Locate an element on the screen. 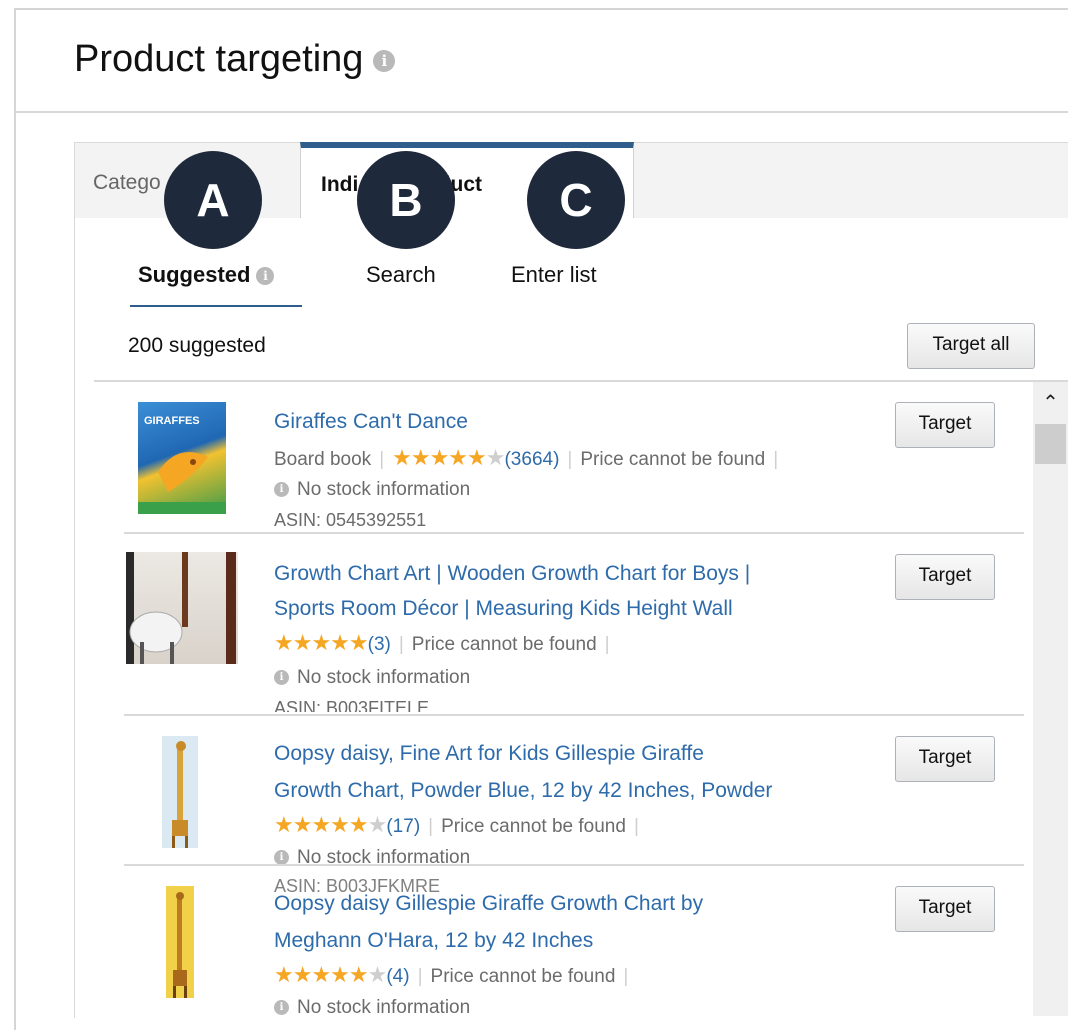 The width and height of the screenshot is (1068, 1030). active-subtab-indicator is located at coordinates (216, 306).